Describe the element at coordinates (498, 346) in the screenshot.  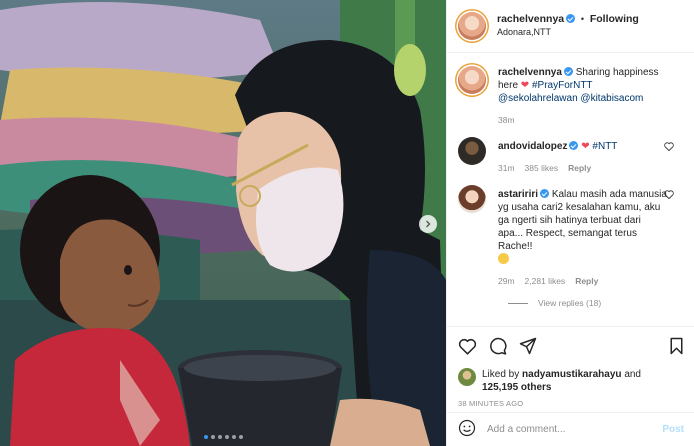
I see `comment-bubble-icon` at that location.